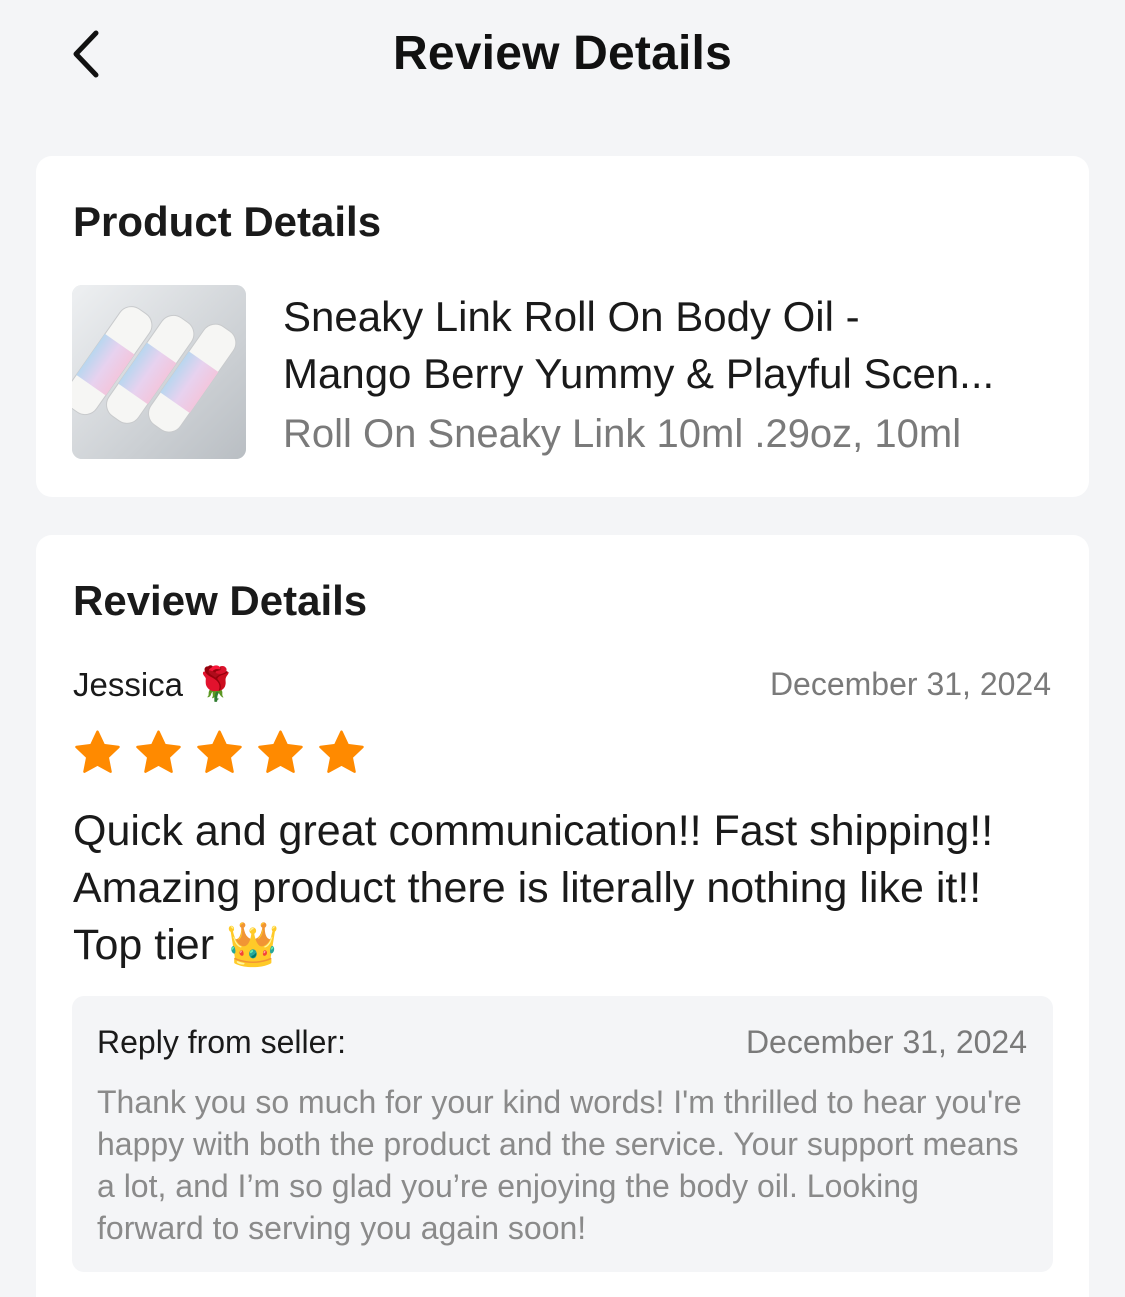 This screenshot has height=1297, width=1125. I want to click on reviewer-name: Jessica, so click(128, 684).